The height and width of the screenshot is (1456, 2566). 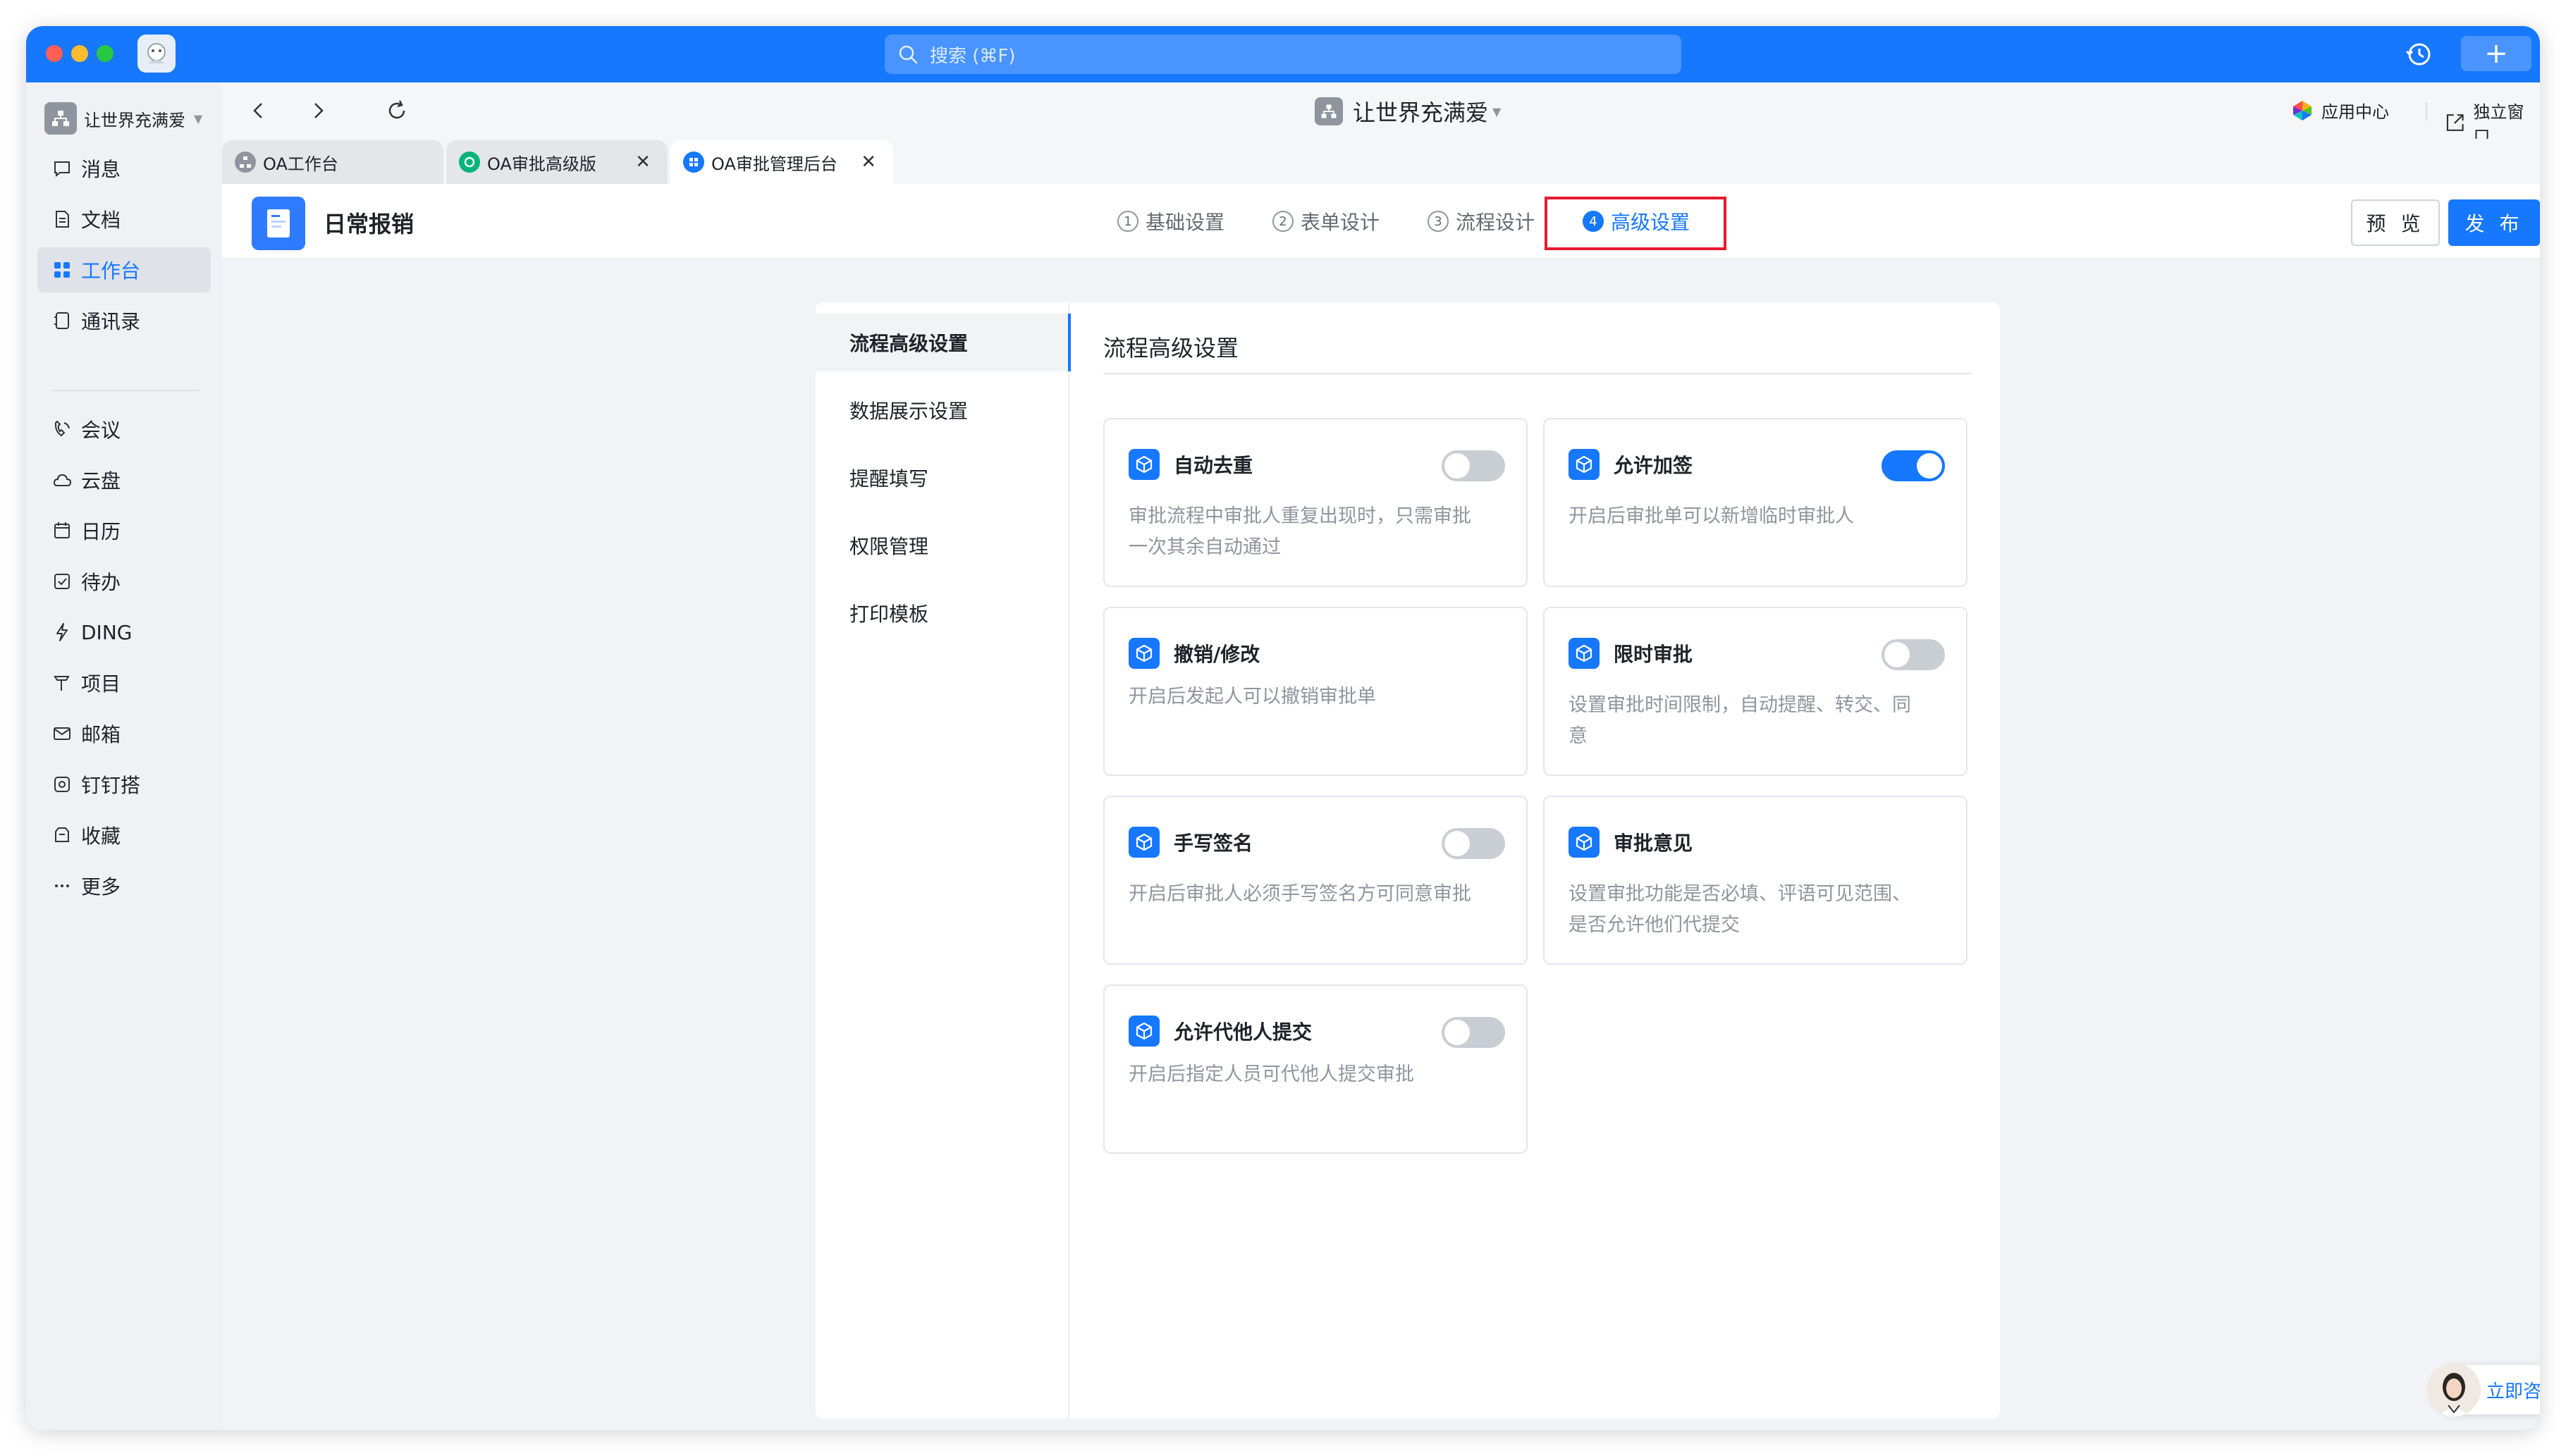 I want to click on tab-oa-workbench: OA工作台, so click(x=333, y=162).